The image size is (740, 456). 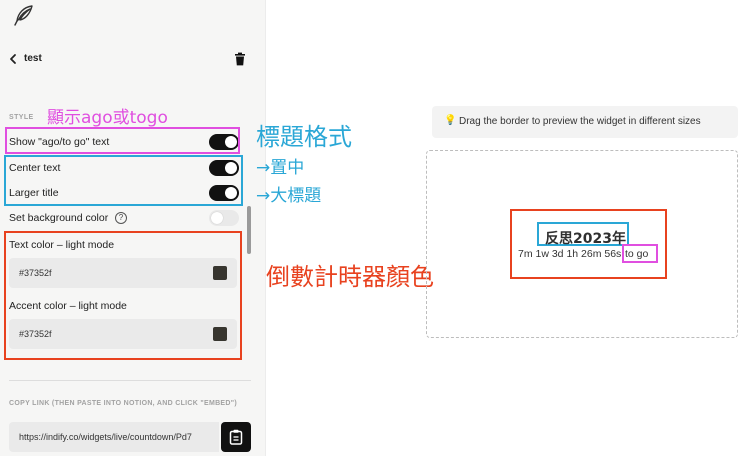 I want to click on accent-color-swatch, so click(x=220, y=334).